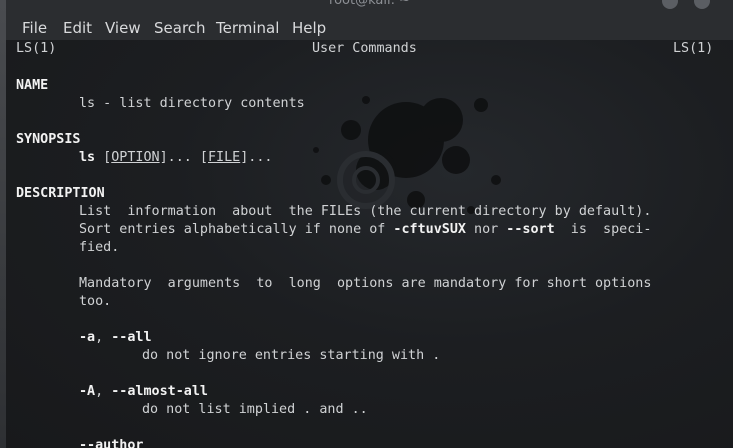  What do you see at coordinates (693, 48) in the screenshot?
I see `man-header-right: LS(1)` at bounding box center [693, 48].